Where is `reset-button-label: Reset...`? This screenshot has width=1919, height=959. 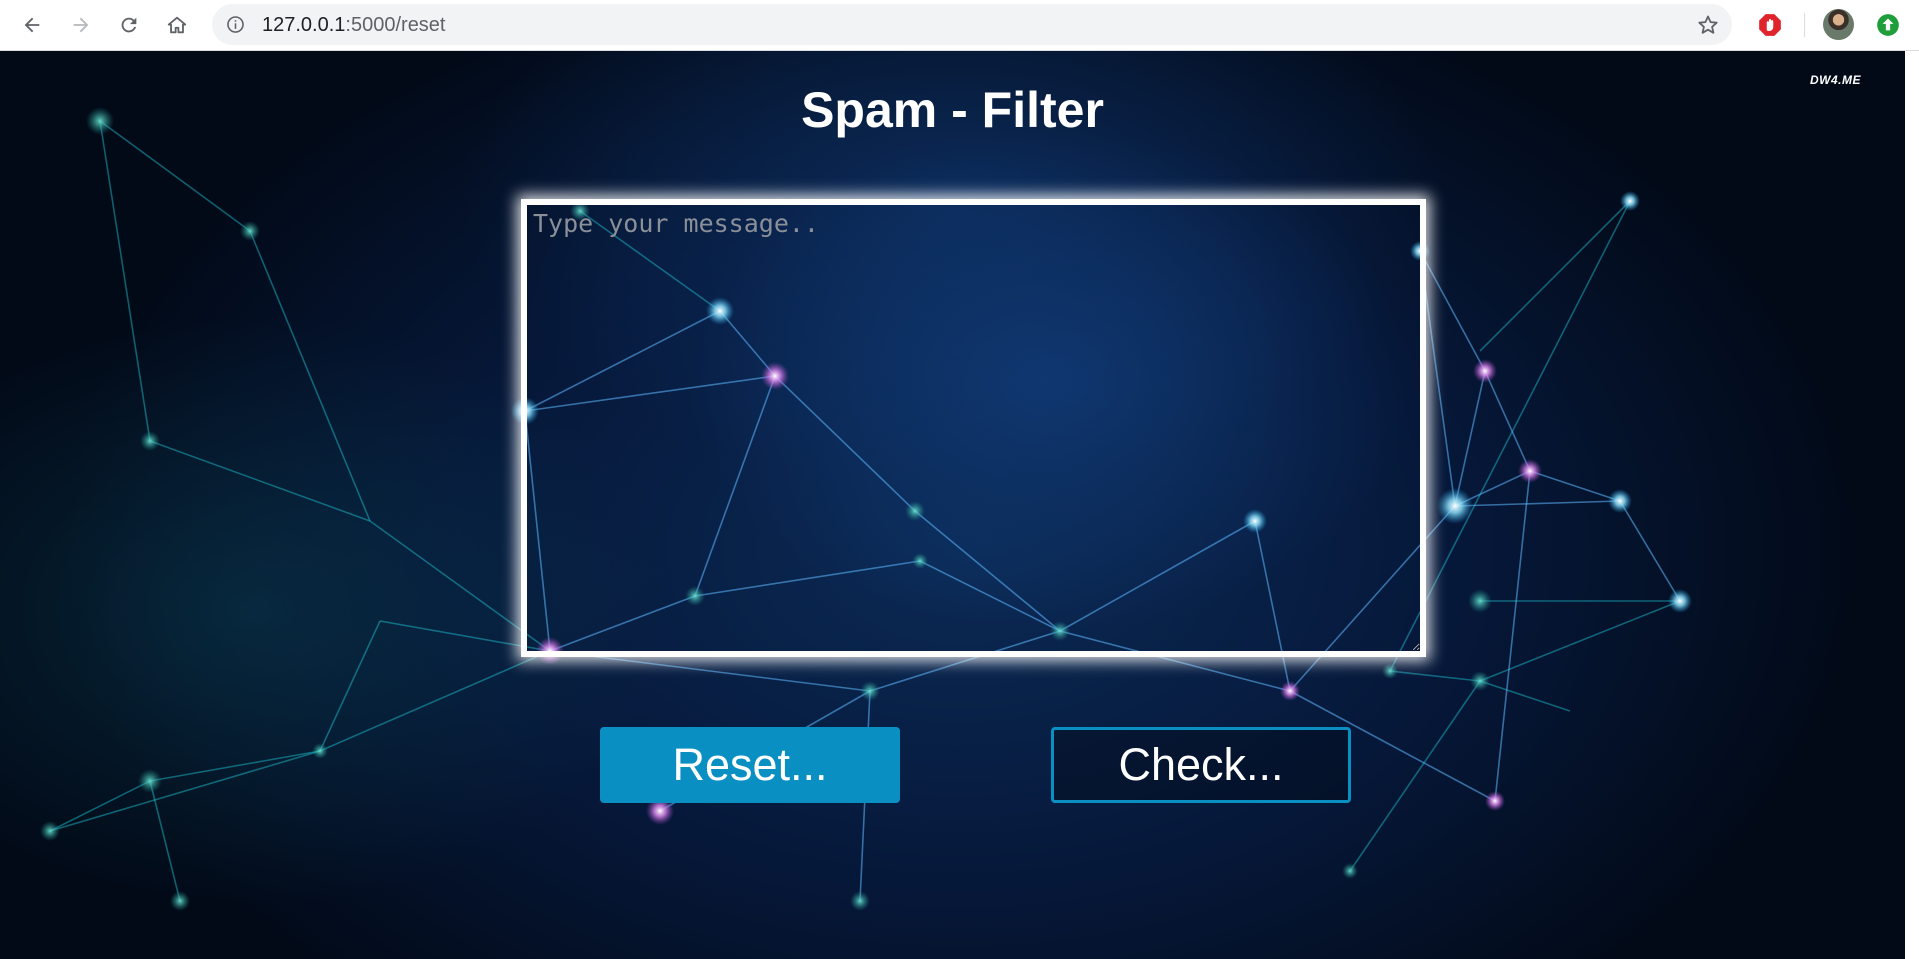 reset-button-label: Reset... is located at coordinates (750, 764).